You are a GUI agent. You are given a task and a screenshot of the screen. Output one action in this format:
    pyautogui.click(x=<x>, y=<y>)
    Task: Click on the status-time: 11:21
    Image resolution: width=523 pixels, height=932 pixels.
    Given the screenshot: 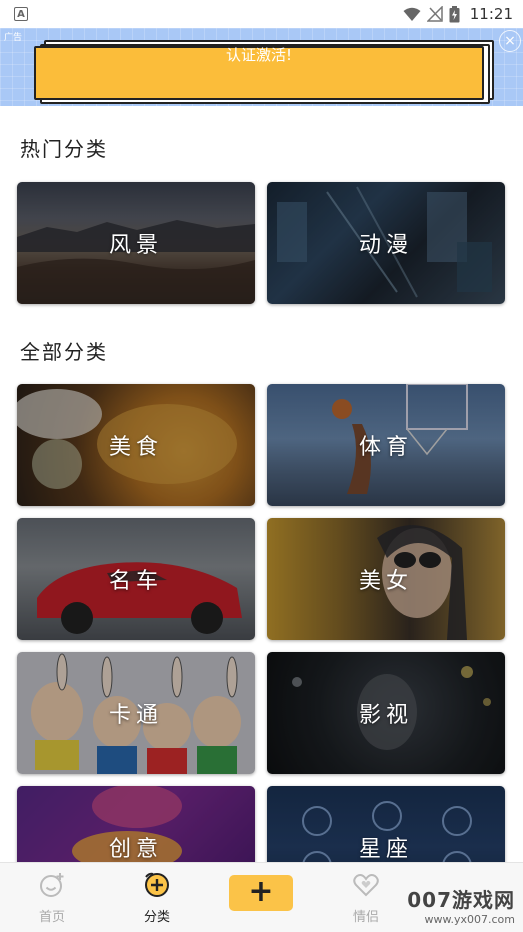 What is the action you would take?
    pyautogui.click(x=491, y=14)
    